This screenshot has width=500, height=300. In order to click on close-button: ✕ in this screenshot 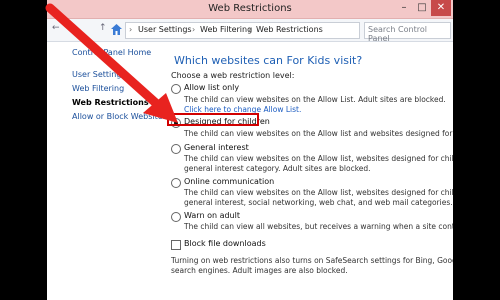, I will do `click(441, 8)`.